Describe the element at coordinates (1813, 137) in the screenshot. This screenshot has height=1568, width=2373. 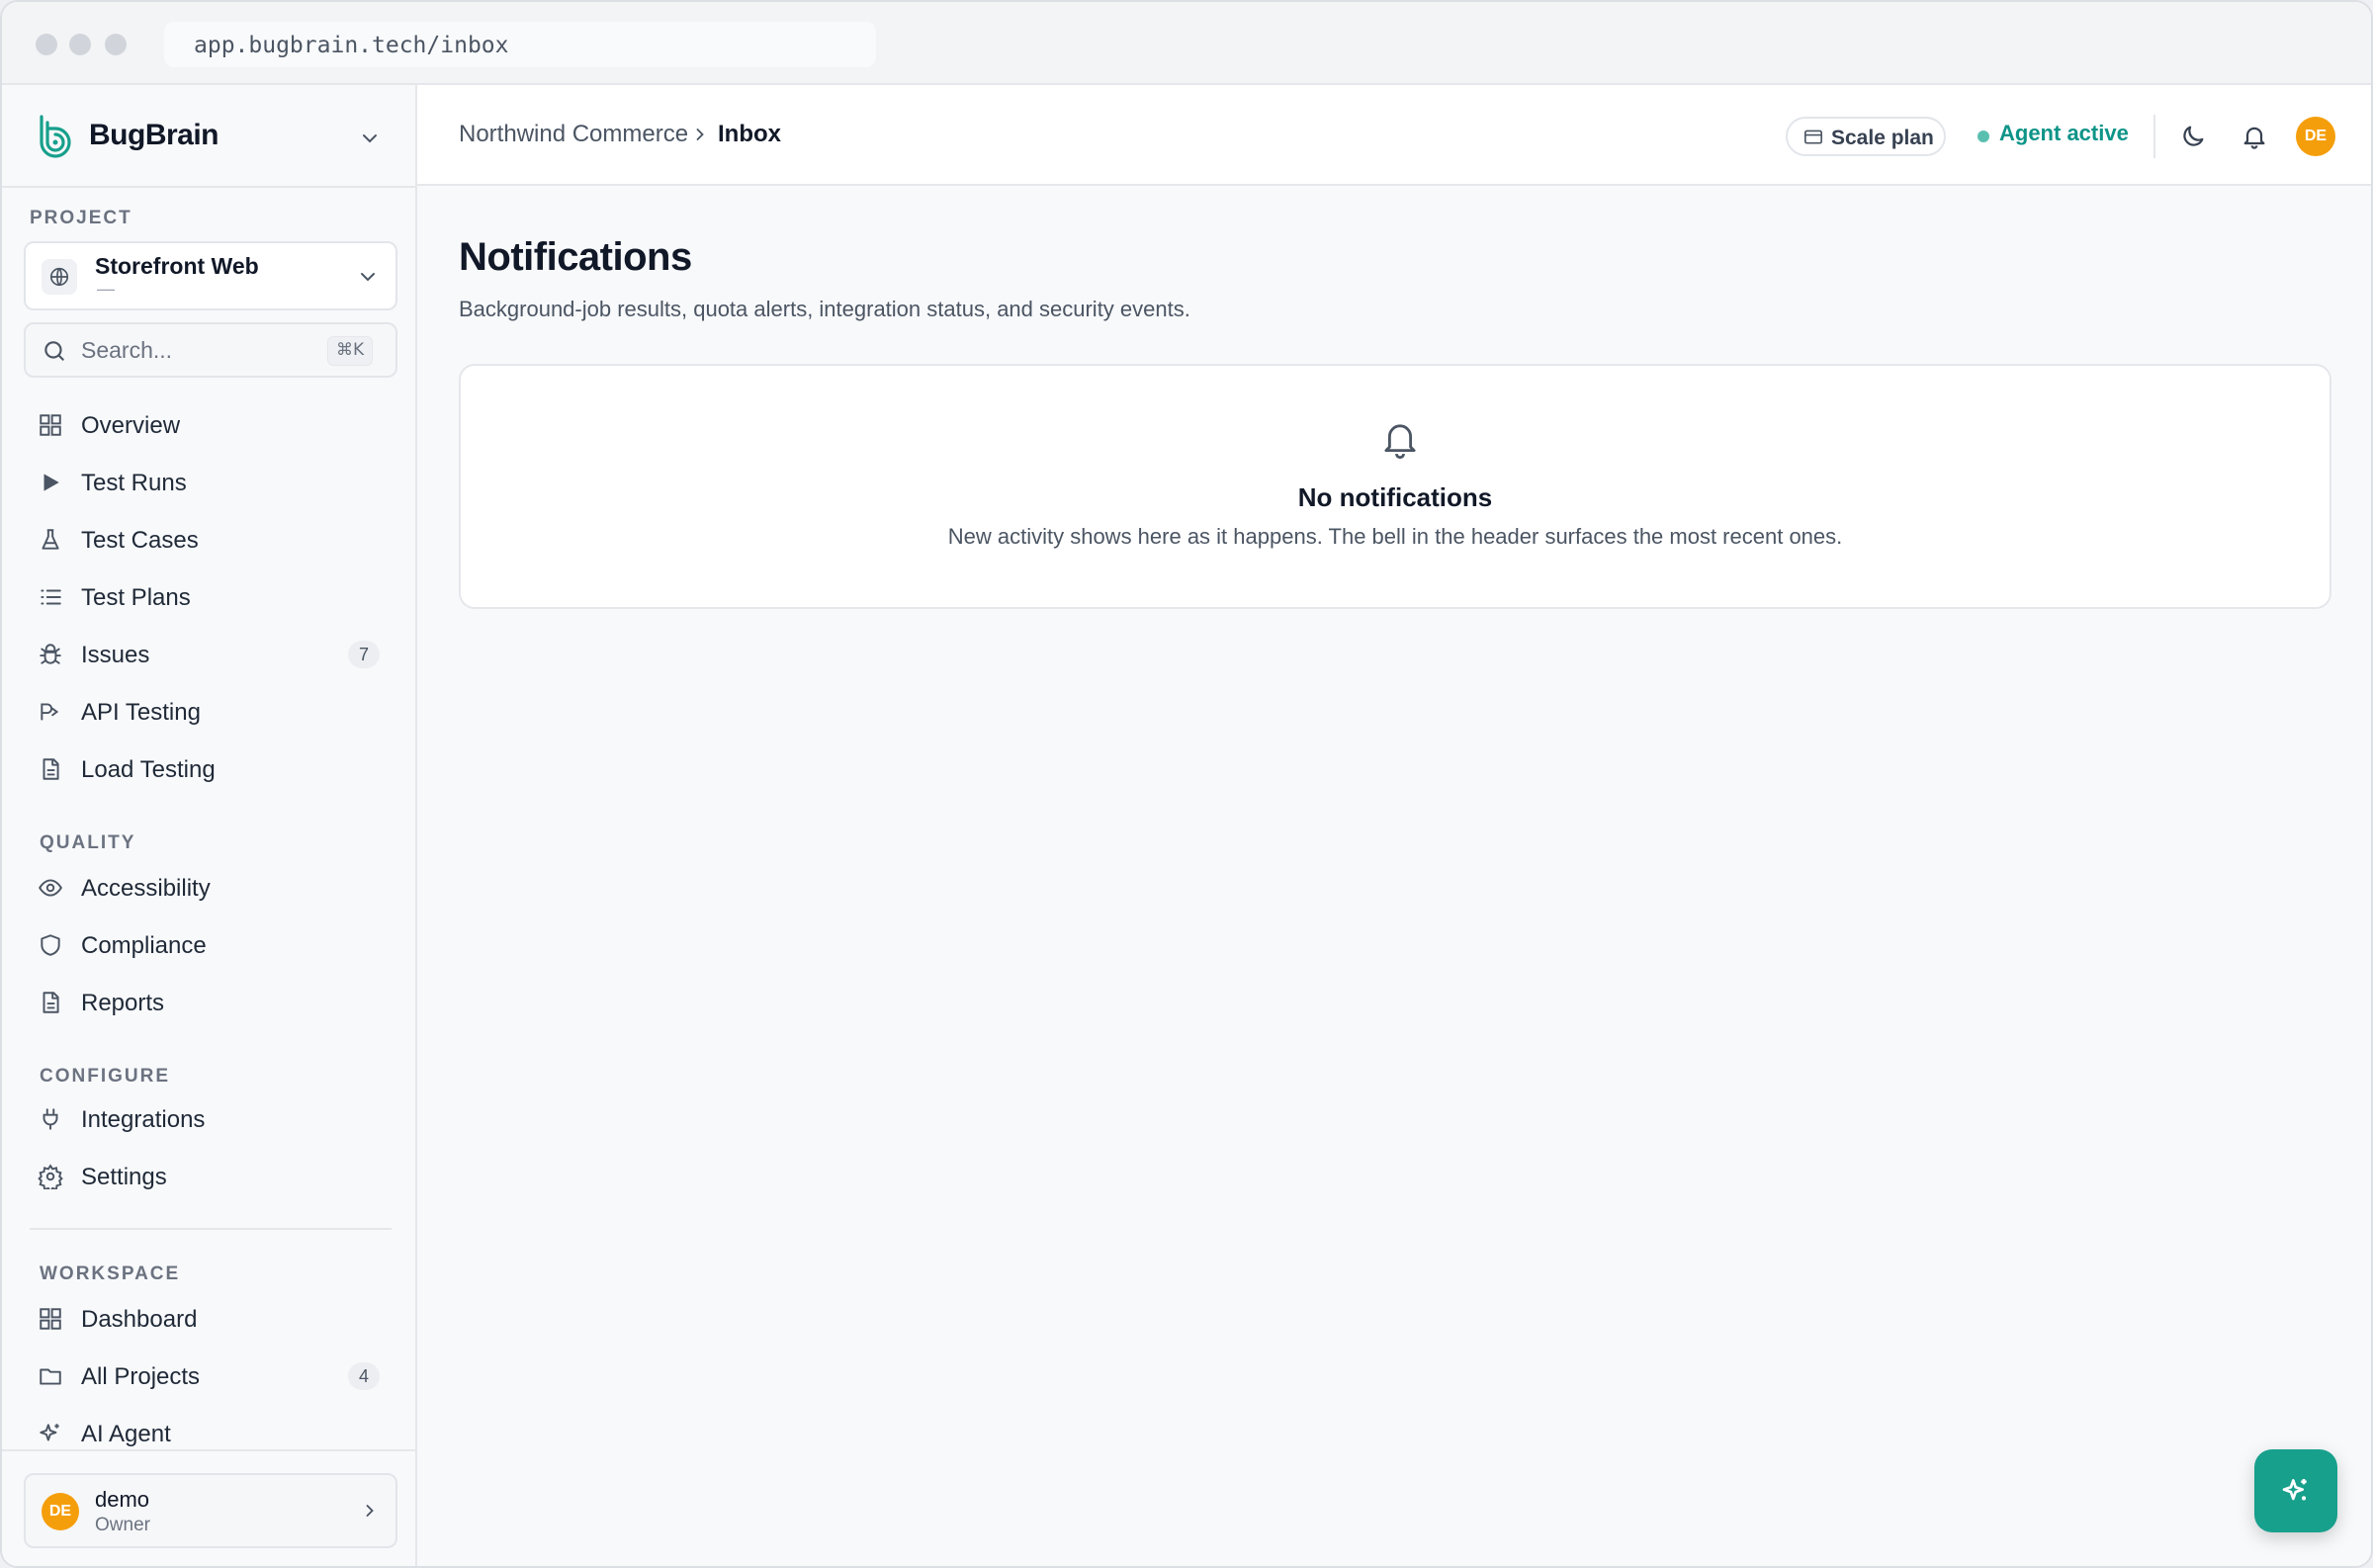
I see `credit-card-icon` at that location.